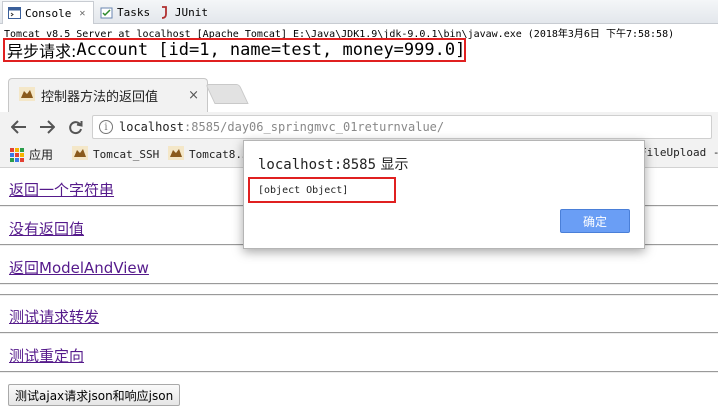 The image size is (718, 418). What do you see at coordinates (392, 165) in the screenshot?
I see `dialog-title-suffix: 显示` at bounding box center [392, 165].